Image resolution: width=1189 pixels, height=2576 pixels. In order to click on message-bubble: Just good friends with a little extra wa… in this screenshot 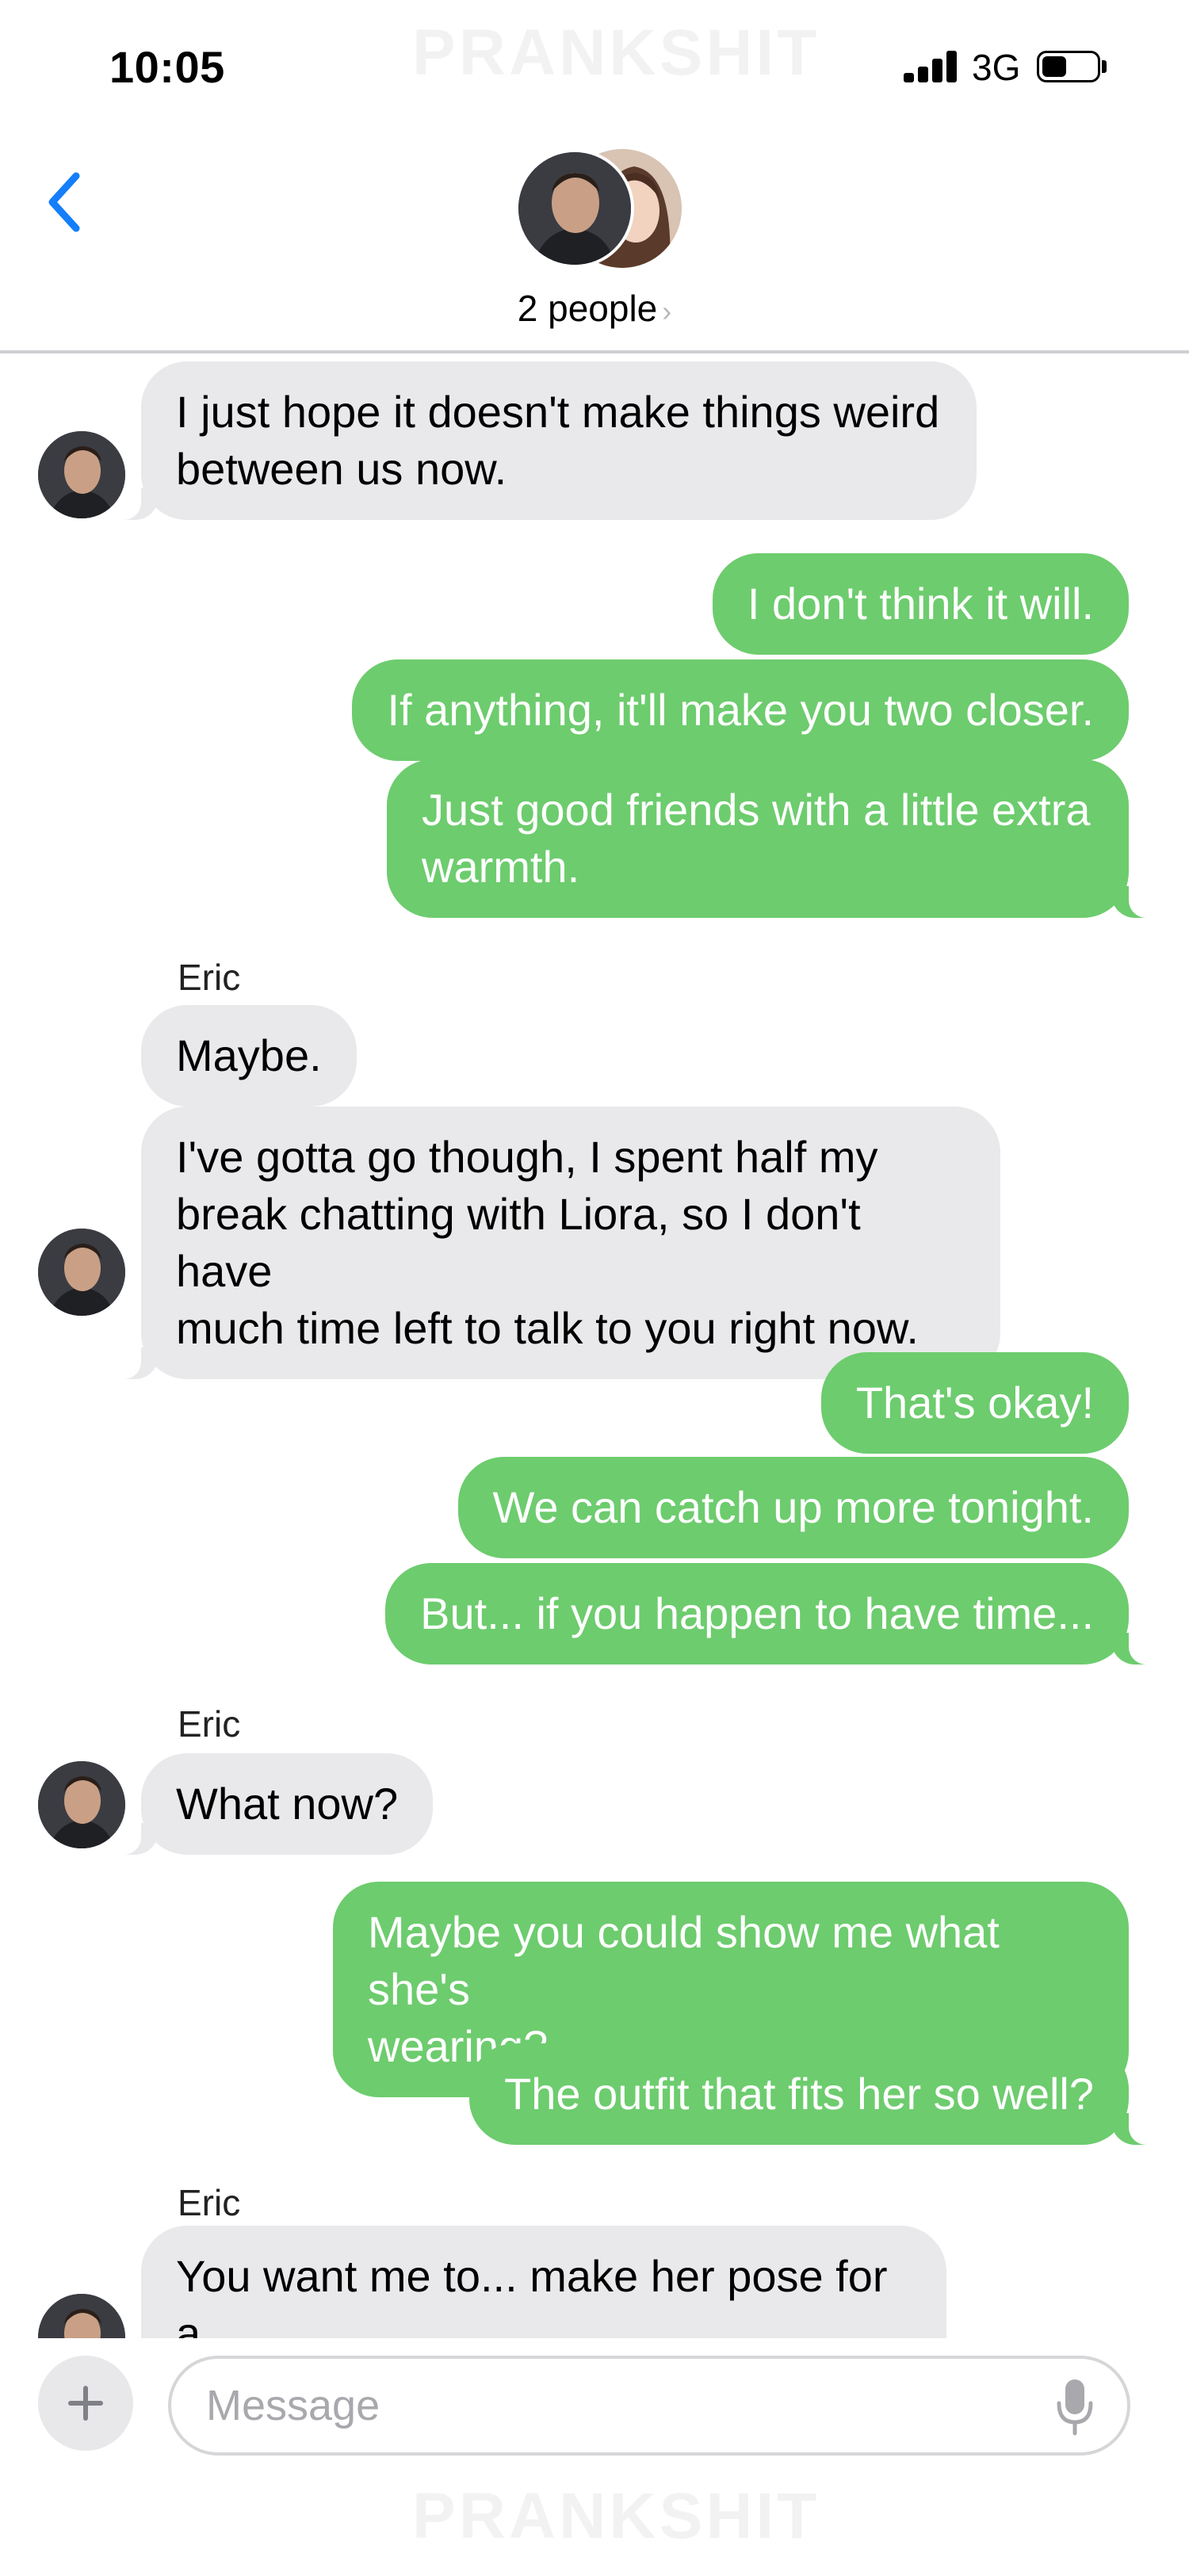, I will do `click(773, 838)`.